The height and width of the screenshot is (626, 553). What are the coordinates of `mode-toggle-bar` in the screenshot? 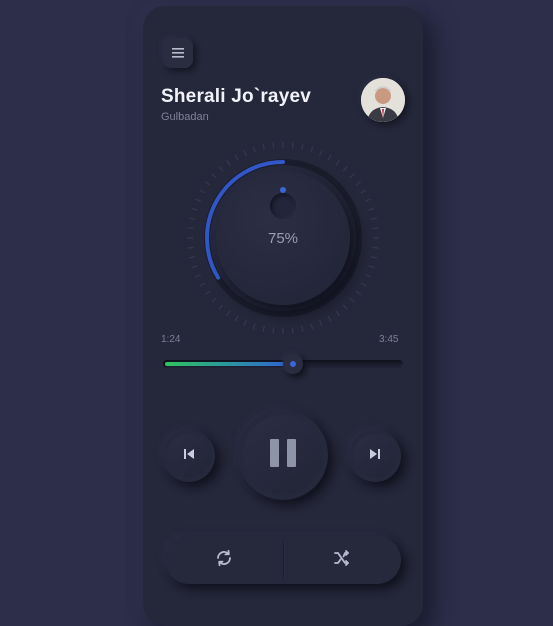 It's located at (283, 560).